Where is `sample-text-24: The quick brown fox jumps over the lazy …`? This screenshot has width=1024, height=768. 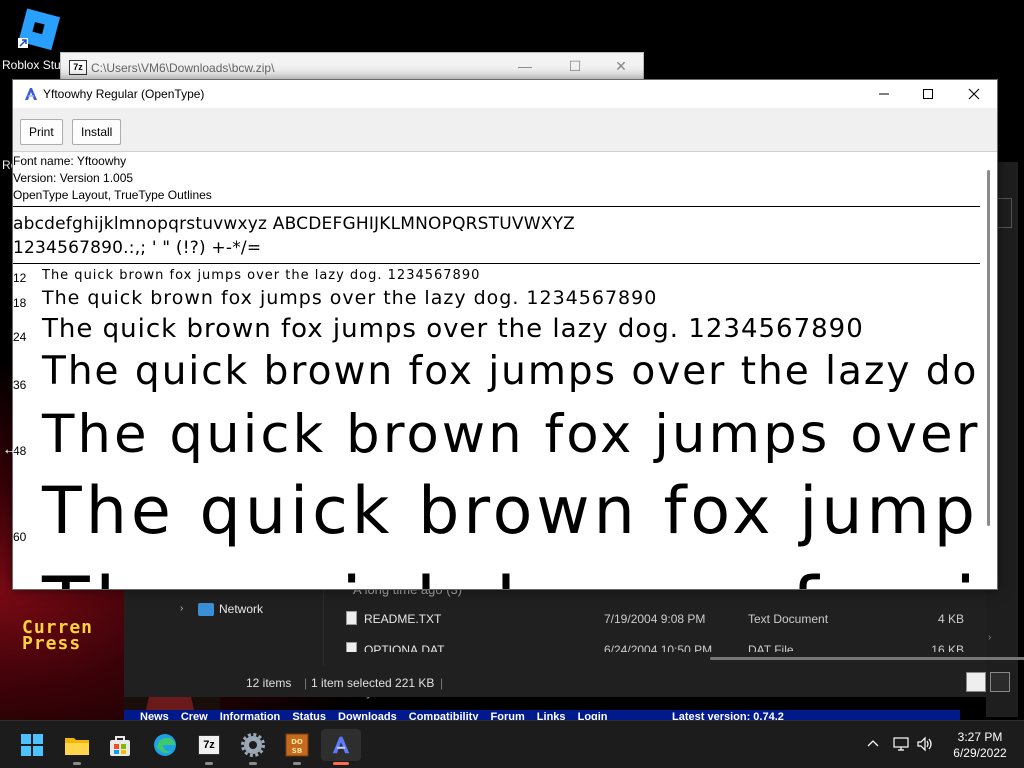 sample-text-24: The quick brown fox jumps over the lazy … is located at coordinates (453, 329).